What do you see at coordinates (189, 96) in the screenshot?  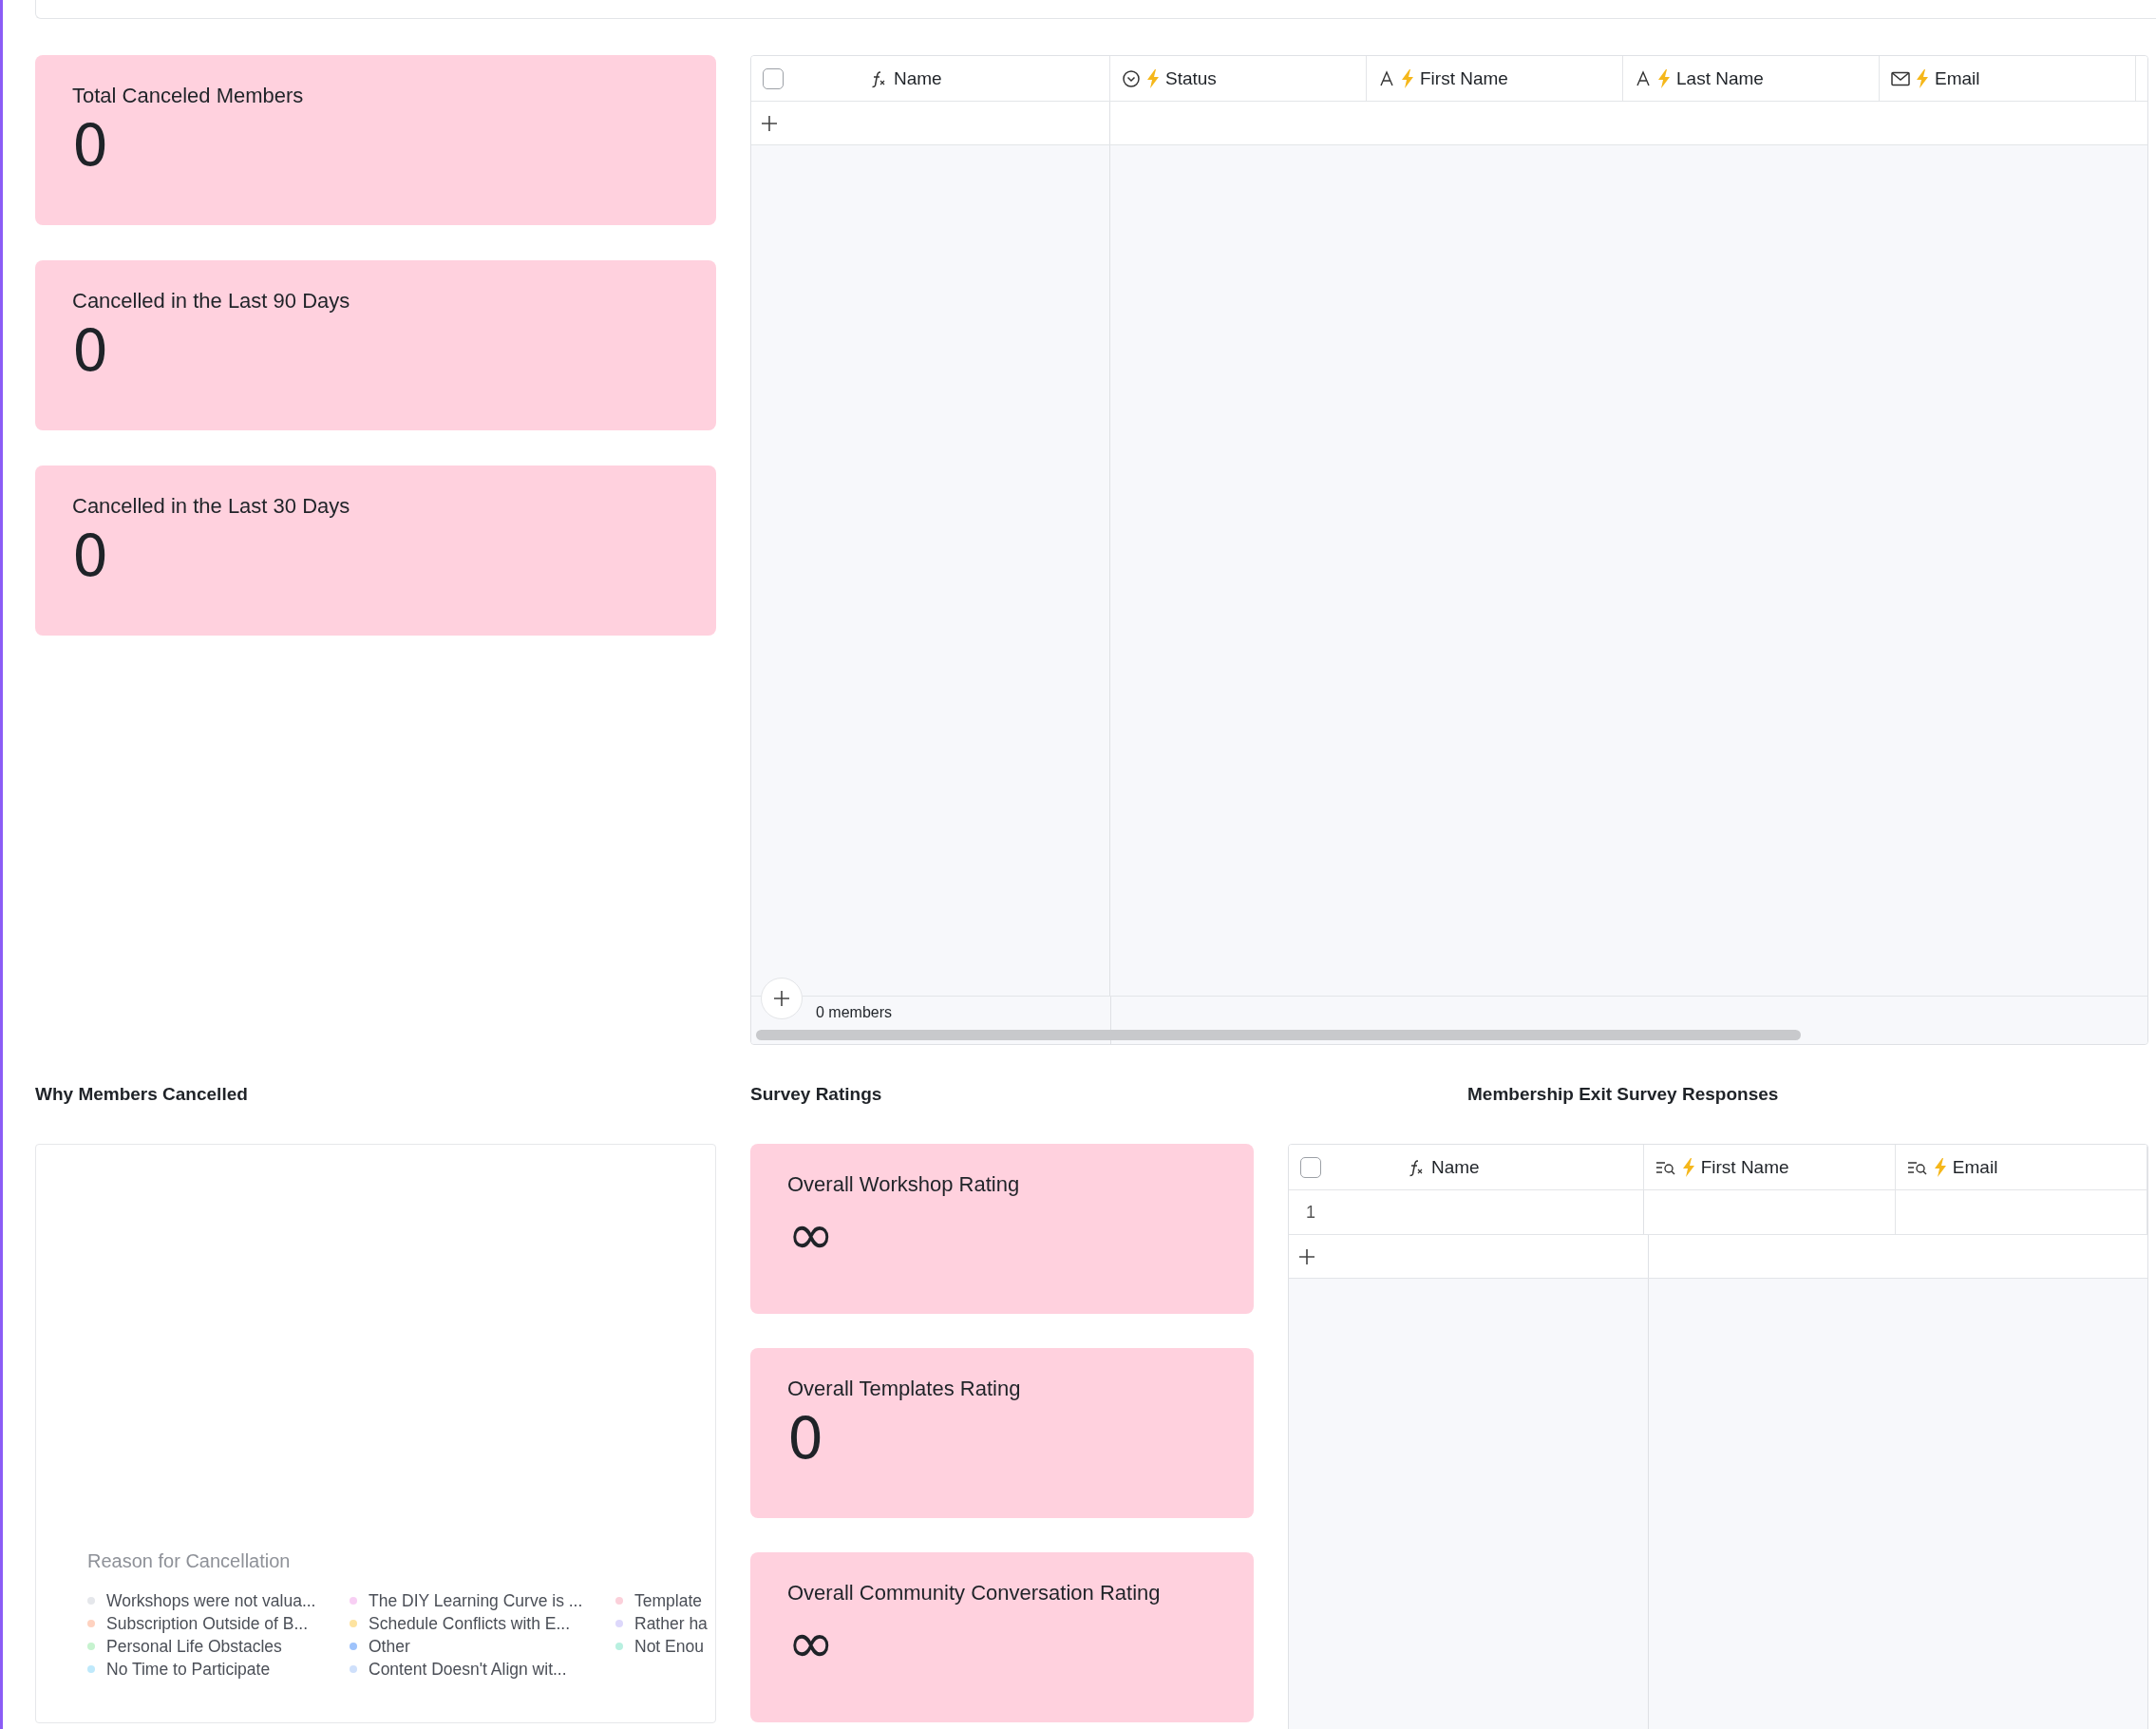 I see `card-title: Total Canceled Members` at bounding box center [189, 96].